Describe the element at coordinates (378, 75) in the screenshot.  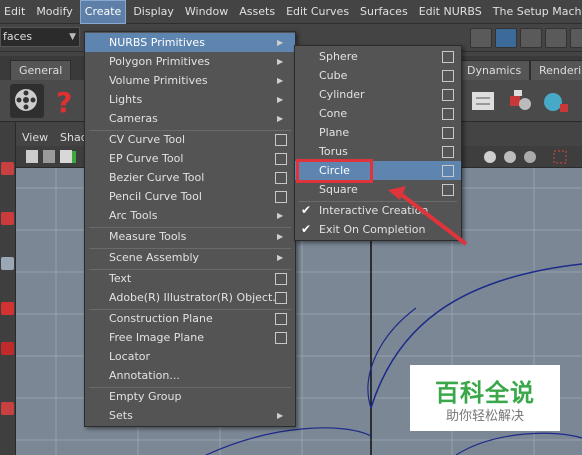
I see `menu-item-cube: Cube` at that location.